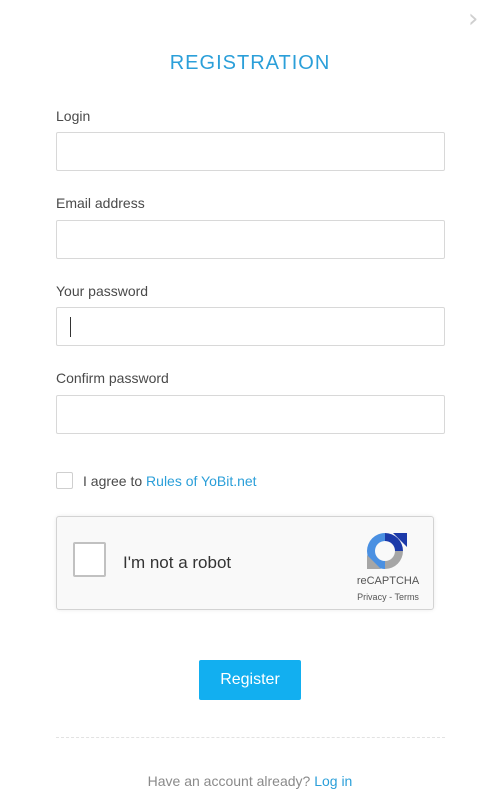 The width and height of the screenshot is (481, 795). I want to click on password-input, so click(250, 326).